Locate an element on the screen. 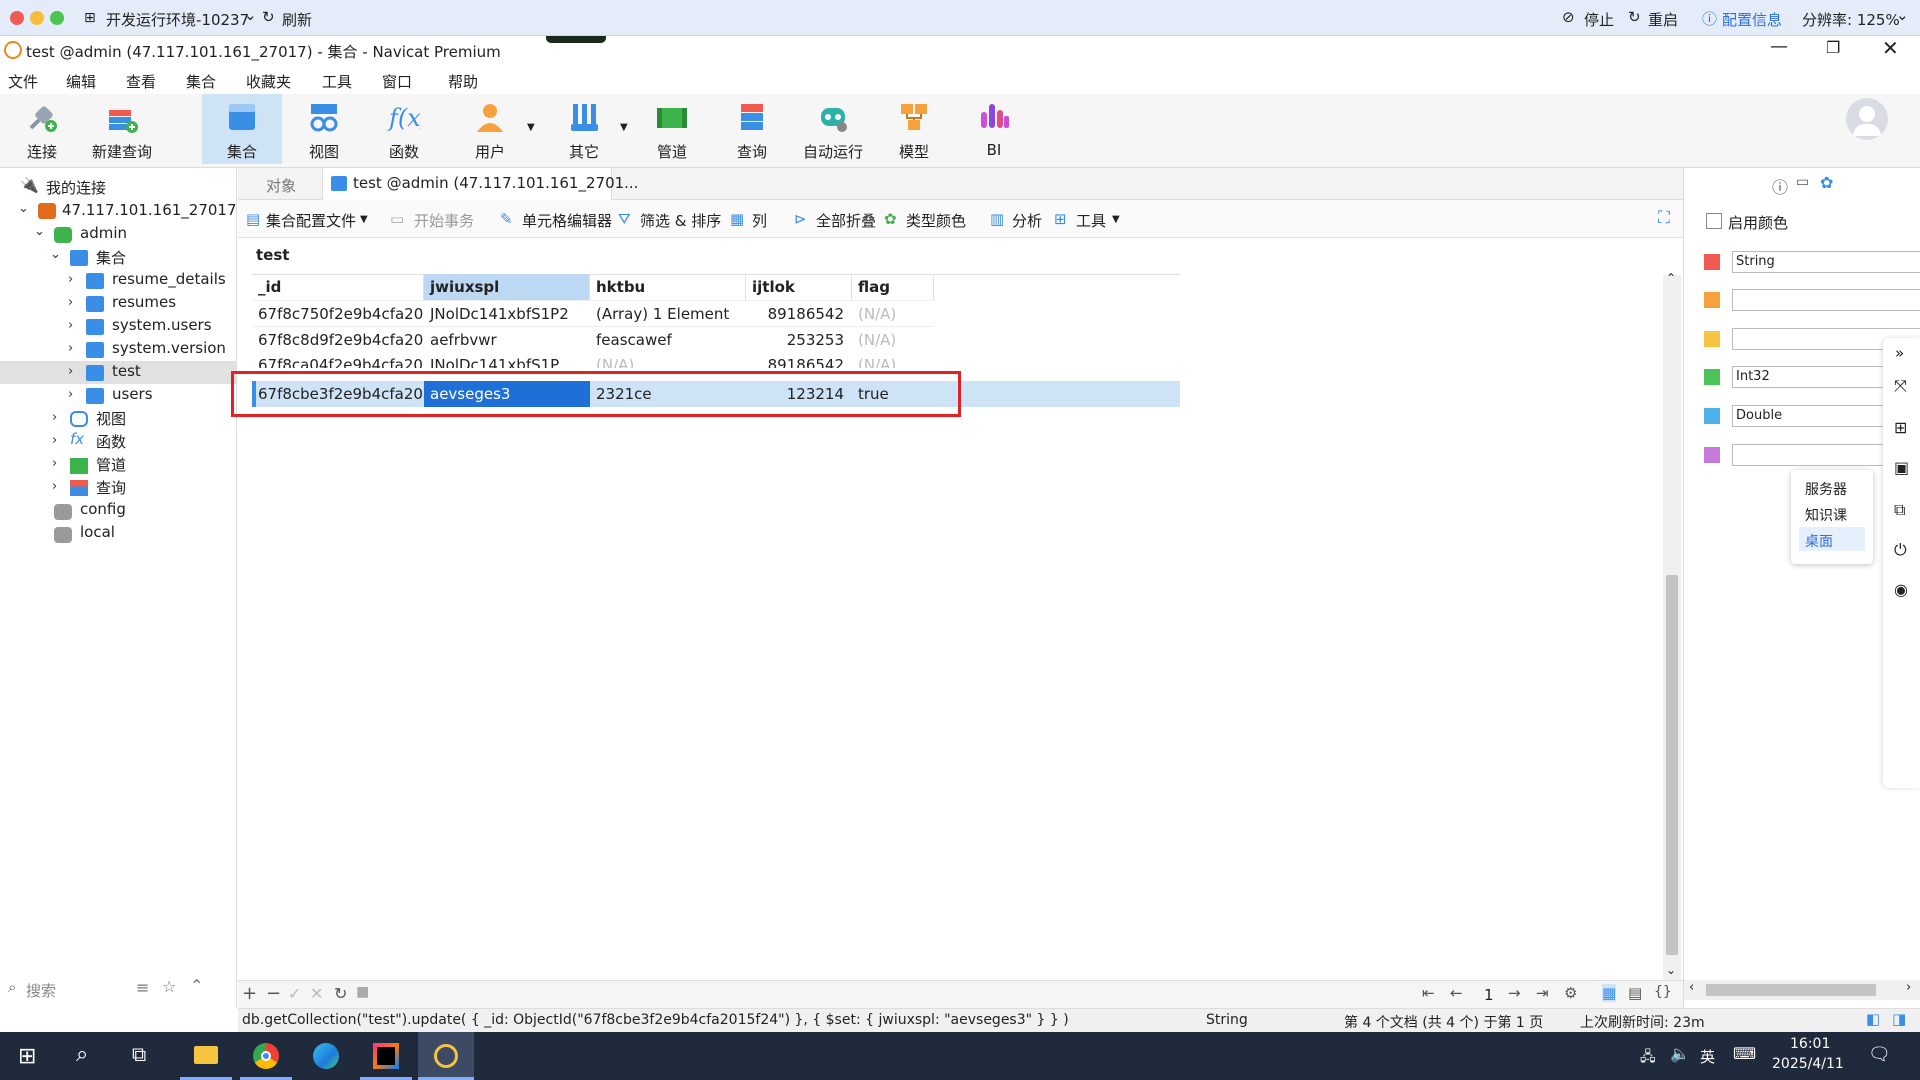 Image resolution: width=1920 pixels, height=1080 pixels. popup-item-desktop: 桌面 is located at coordinates (1819, 541).